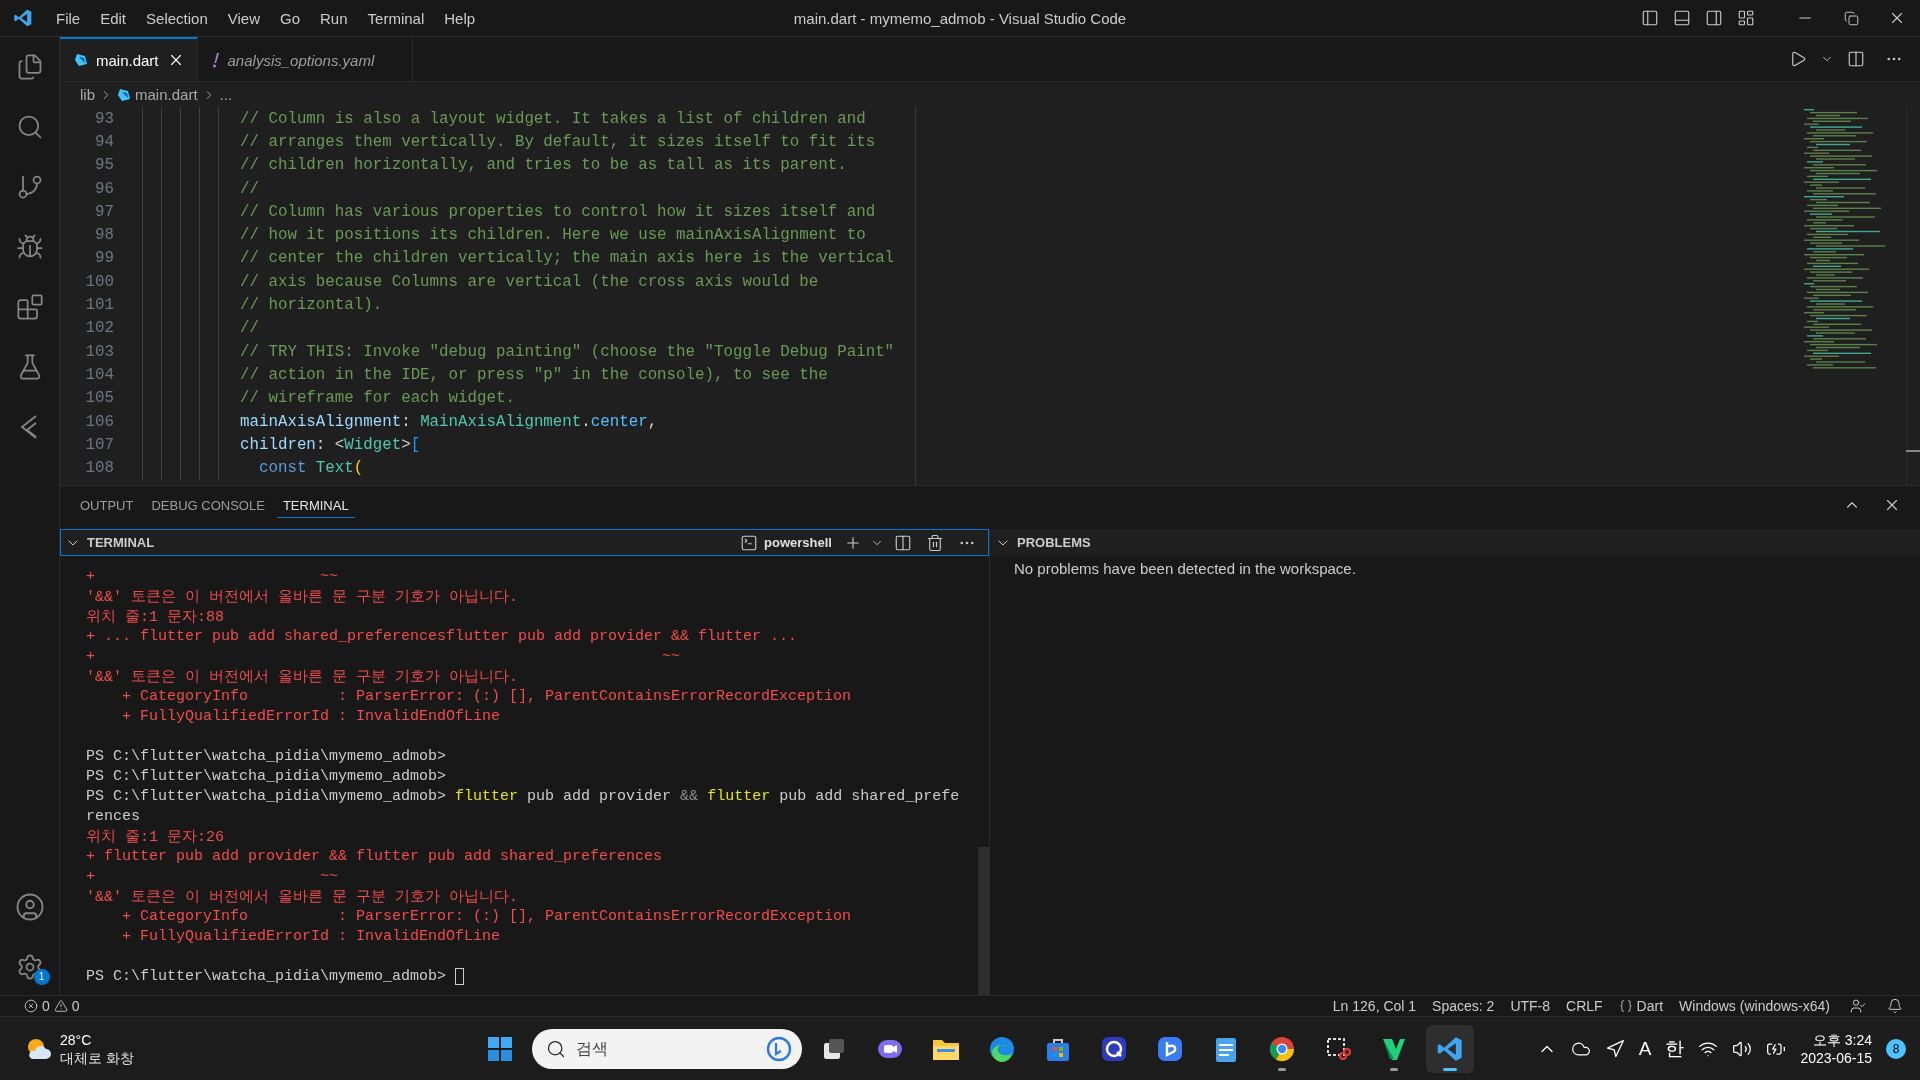 This screenshot has height=1080, width=1920. What do you see at coordinates (99, 421) in the screenshot?
I see `line-number: 106` at bounding box center [99, 421].